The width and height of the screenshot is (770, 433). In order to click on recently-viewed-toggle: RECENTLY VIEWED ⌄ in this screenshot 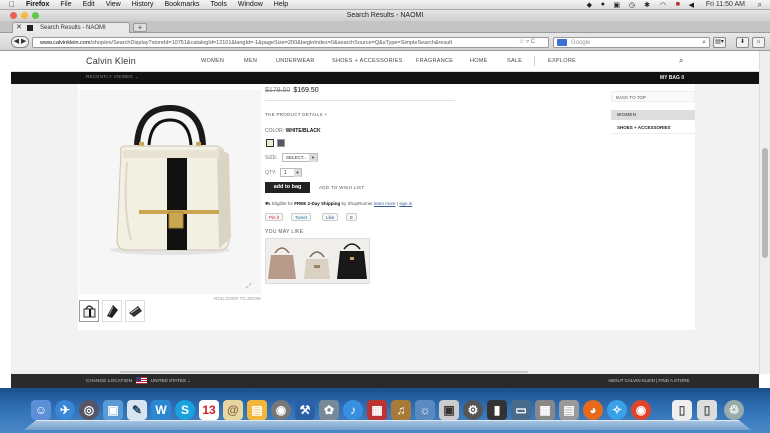, I will do `click(112, 77)`.